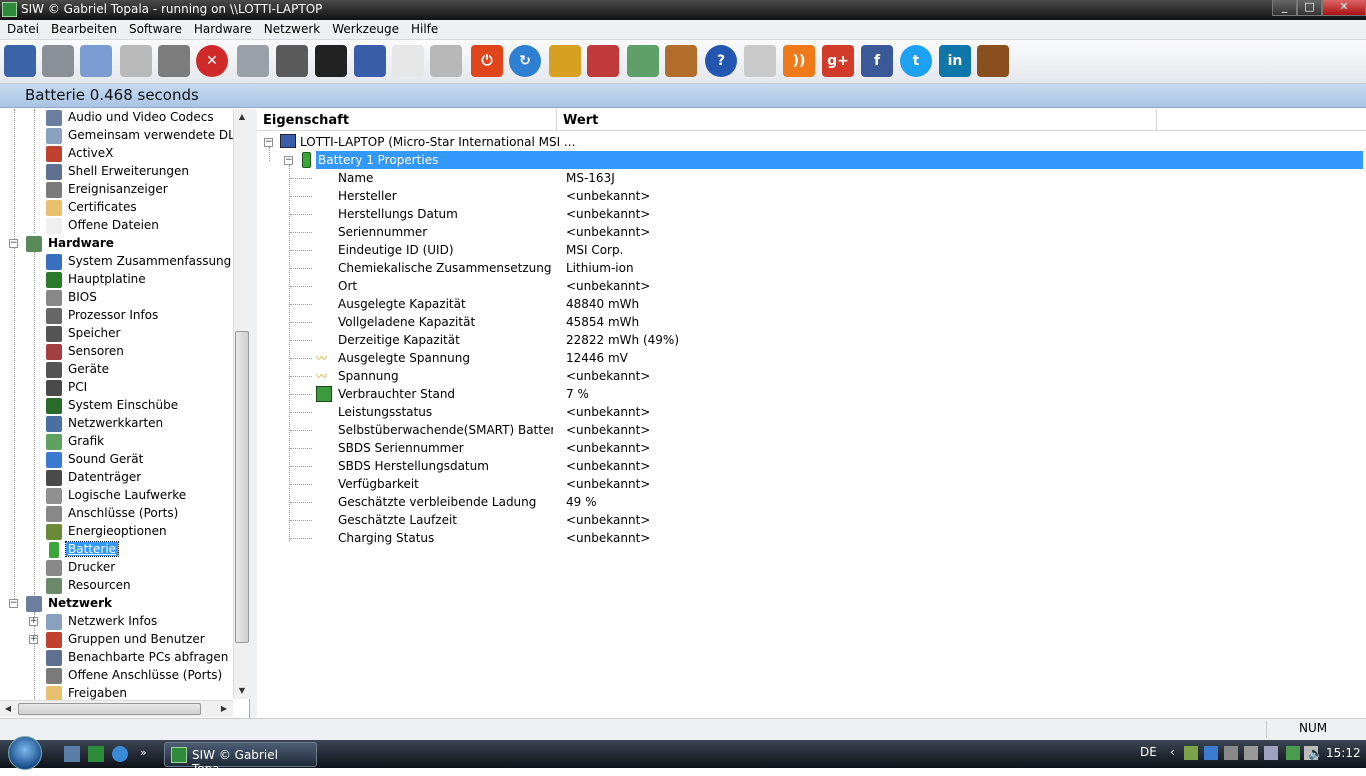 The image size is (1366, 776). Describe the element at coordinates (721, 61) in the screenshot. I see `help-icon: ?` at that location.